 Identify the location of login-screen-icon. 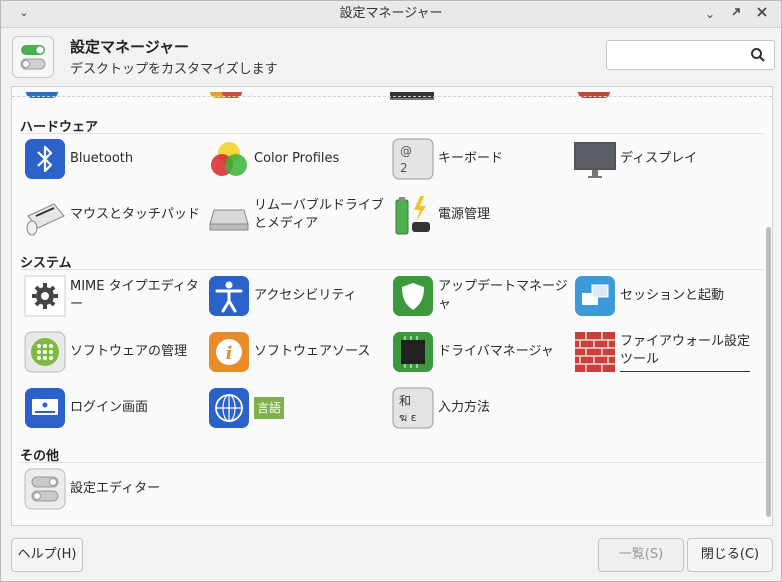
(45, 408).